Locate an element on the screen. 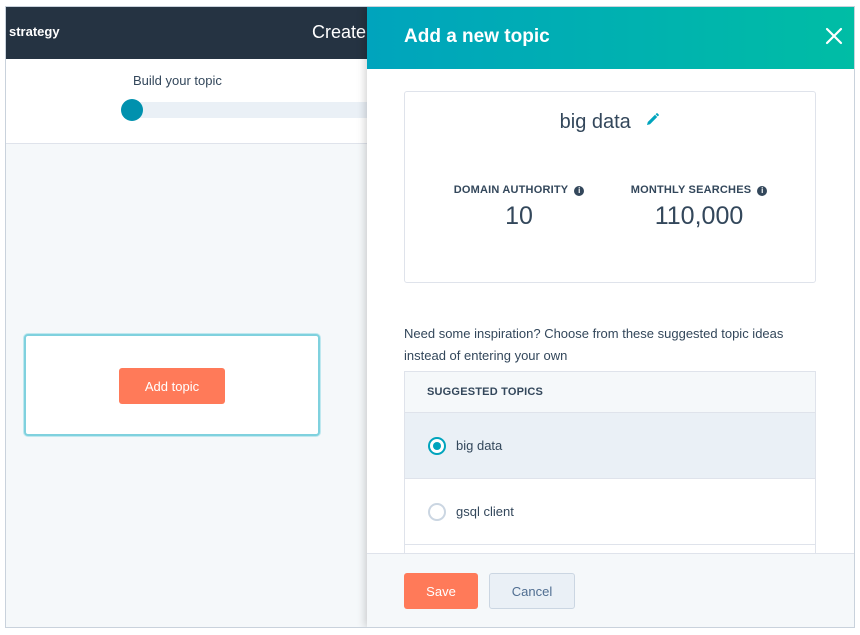 This screenshot has height=635, width=860. suggested-topic-label: big data is located at coordinates (479, 445).